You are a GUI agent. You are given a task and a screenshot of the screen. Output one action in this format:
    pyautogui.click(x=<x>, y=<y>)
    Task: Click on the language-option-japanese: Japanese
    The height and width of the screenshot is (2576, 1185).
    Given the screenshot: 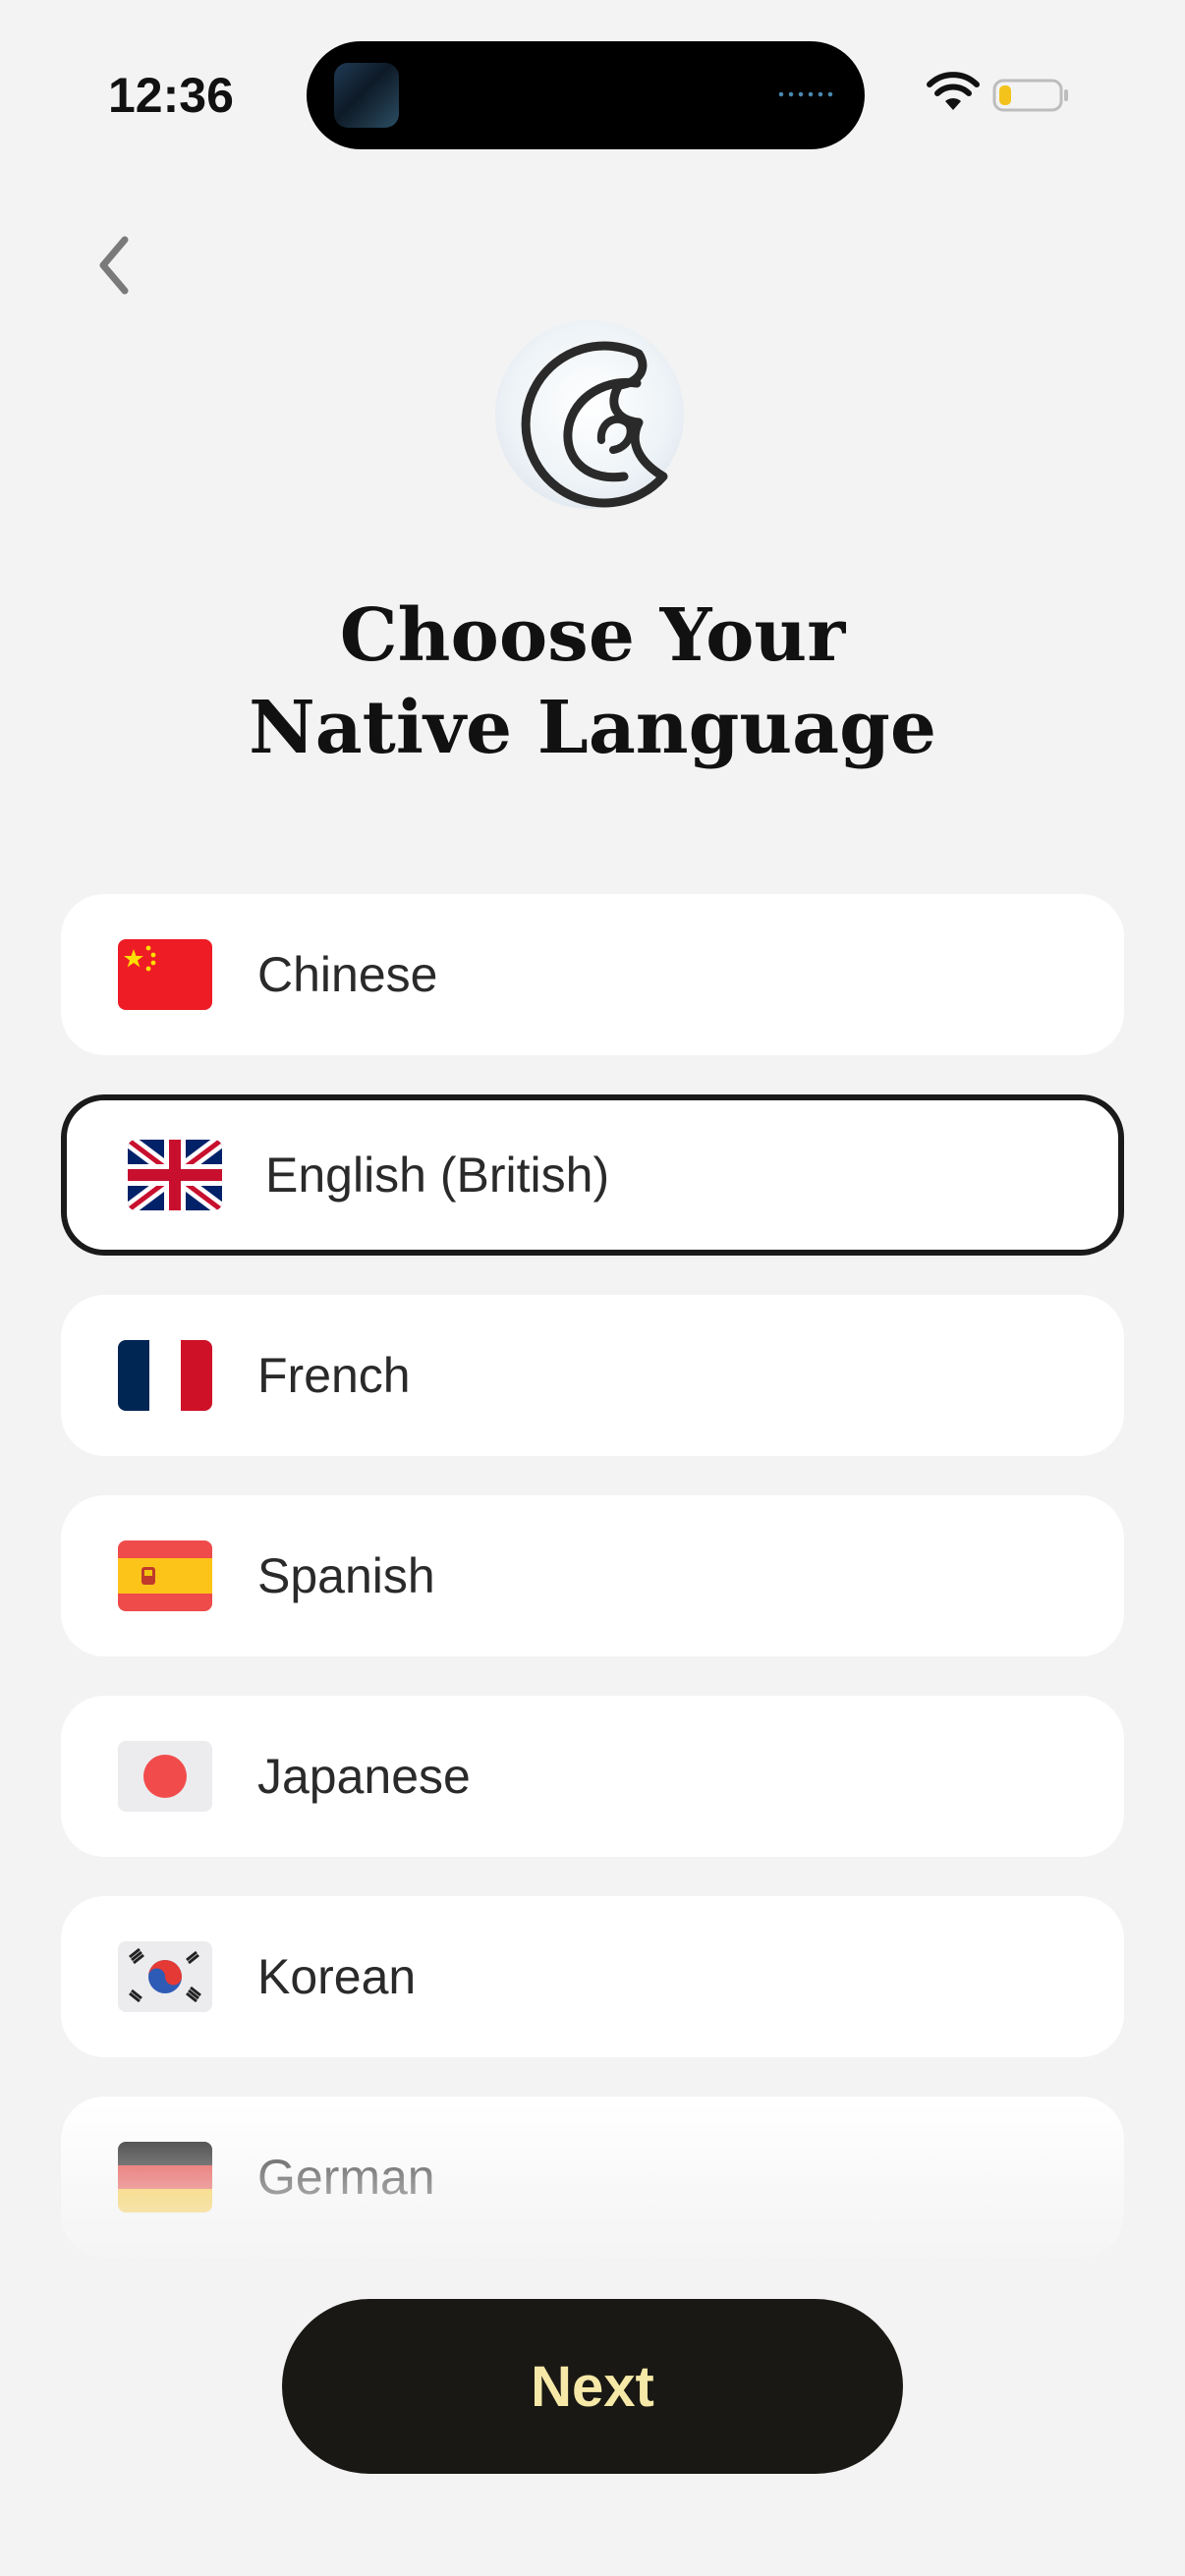 What is the action you would take?
    pyautogui.click(x=592, y=1776)
    